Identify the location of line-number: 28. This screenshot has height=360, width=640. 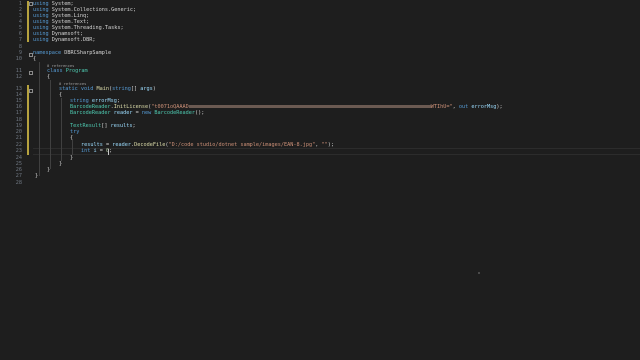
(18, 183).